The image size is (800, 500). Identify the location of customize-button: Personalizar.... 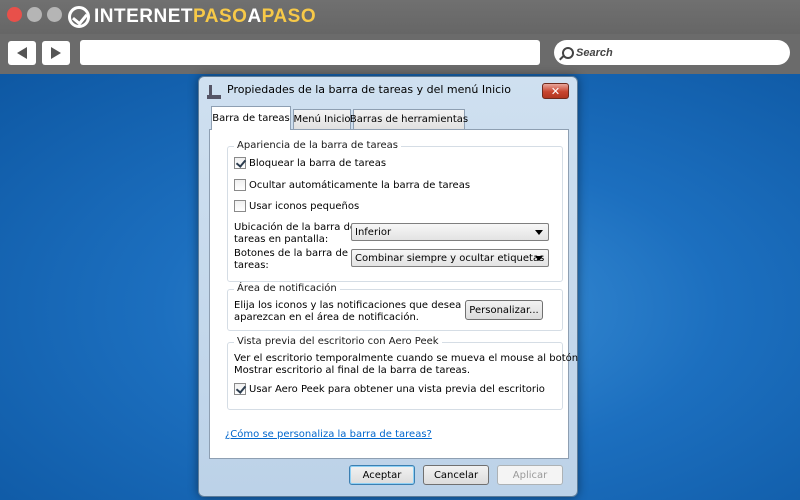
(504, 310).